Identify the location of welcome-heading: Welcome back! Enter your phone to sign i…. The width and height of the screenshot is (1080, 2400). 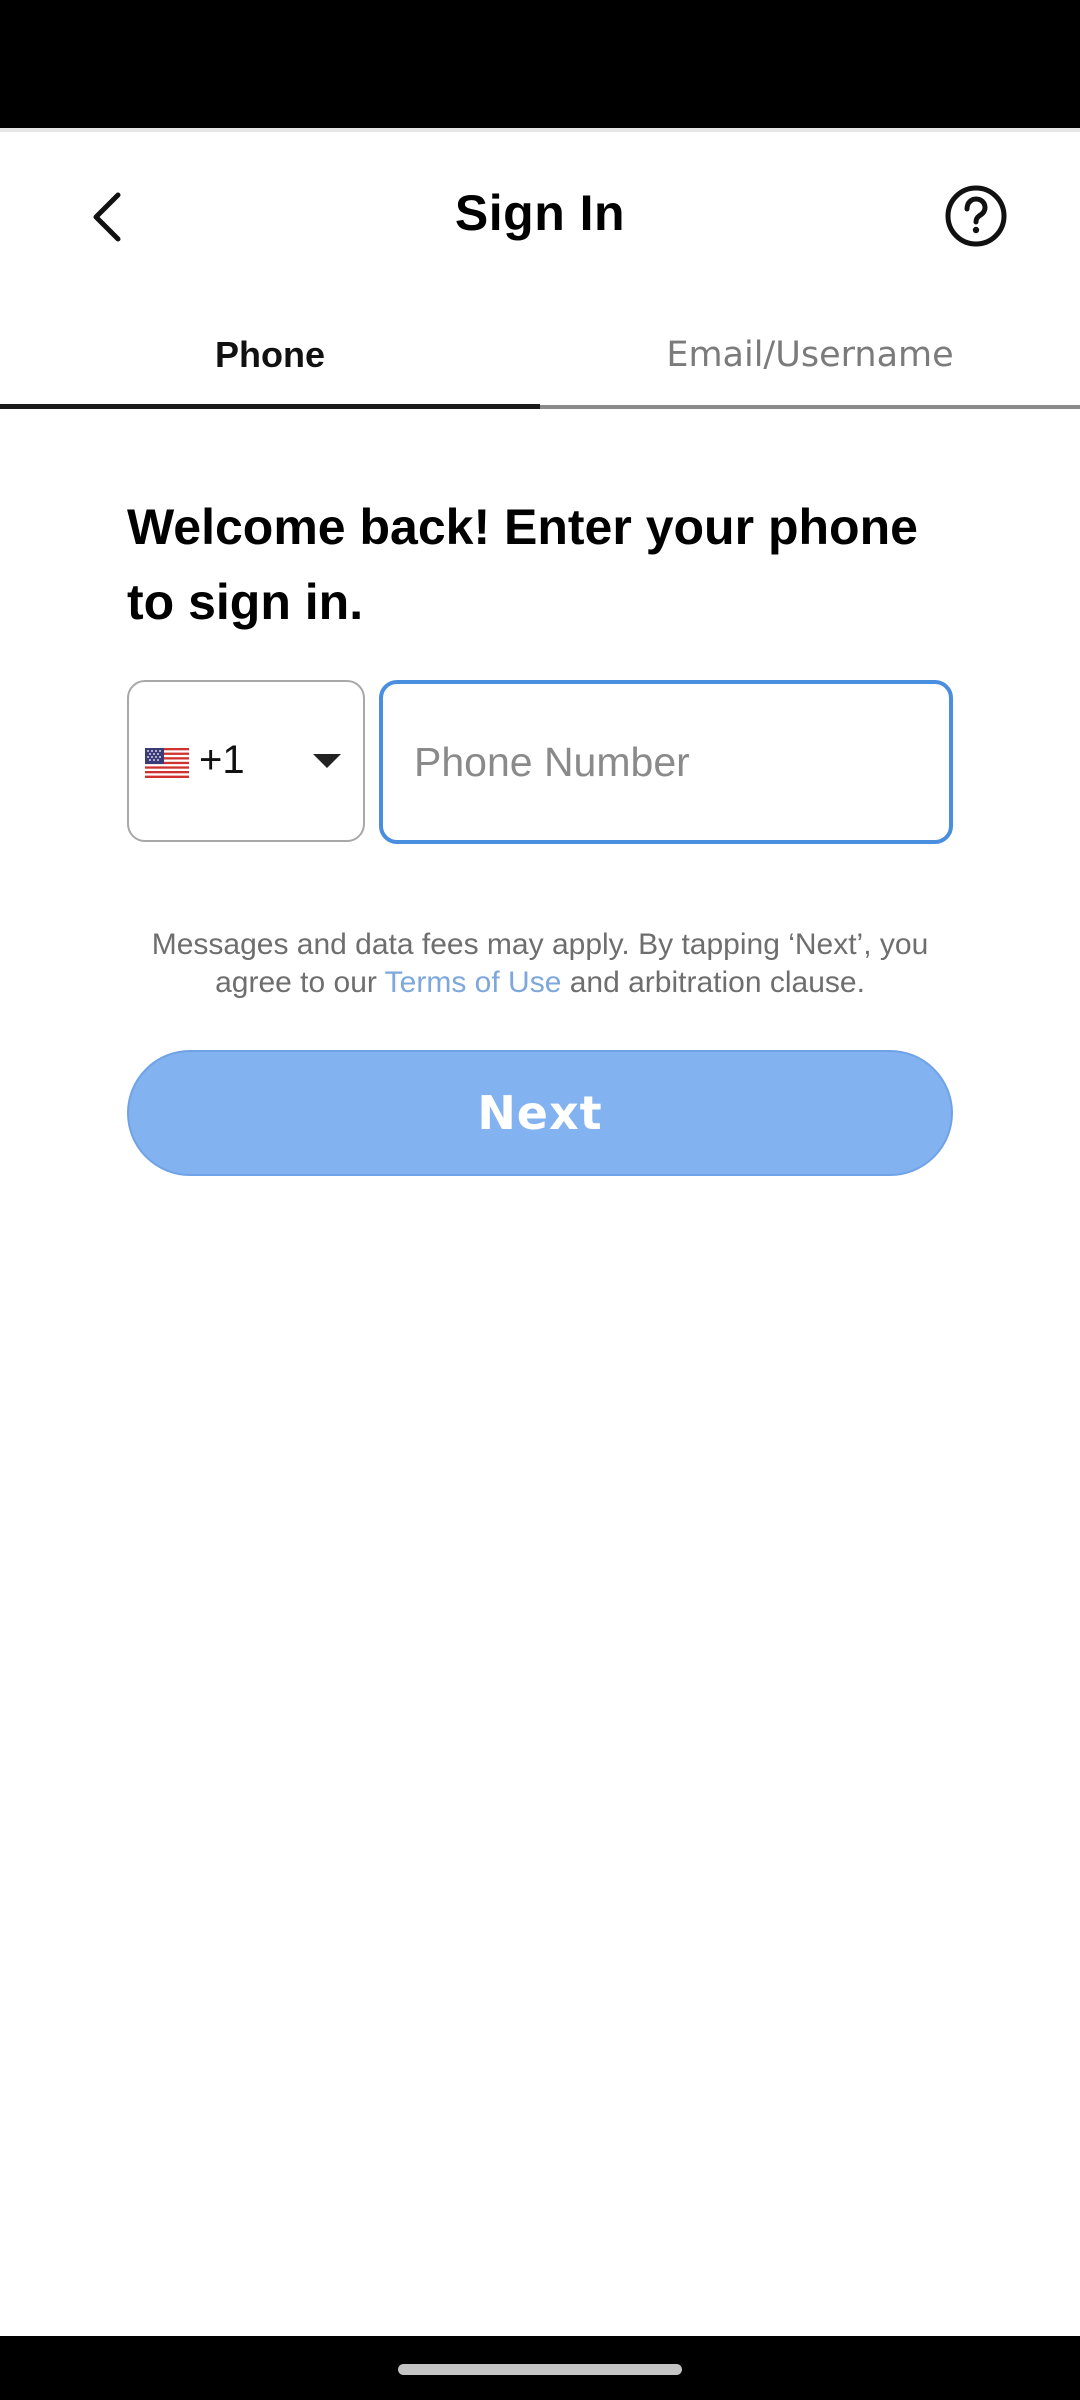
(522, 564).